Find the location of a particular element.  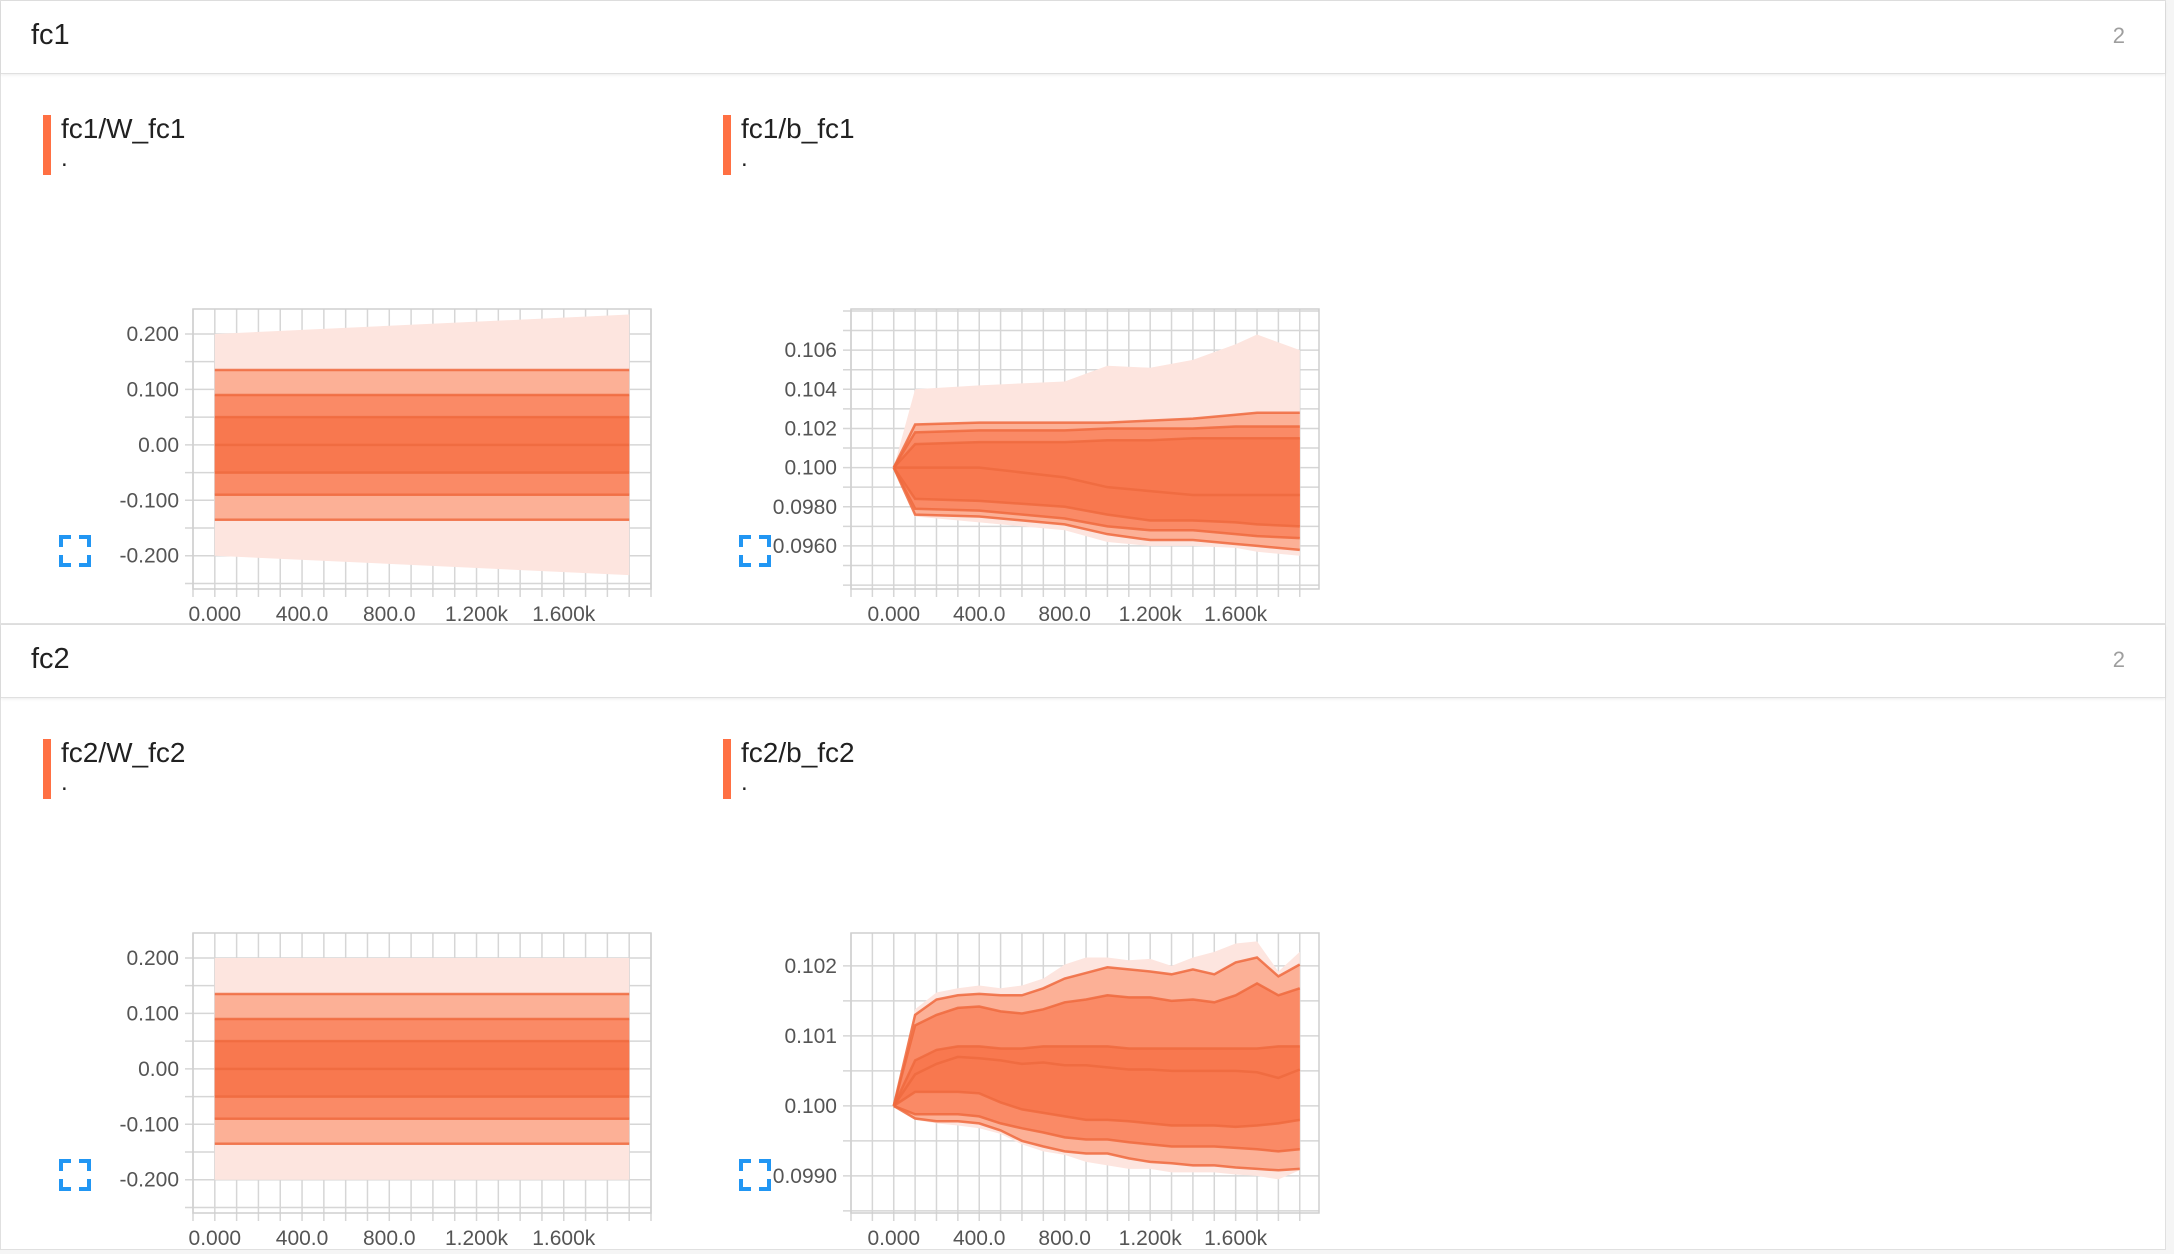

y-tick-label: 0.106 is located at coordinates (810, 350).